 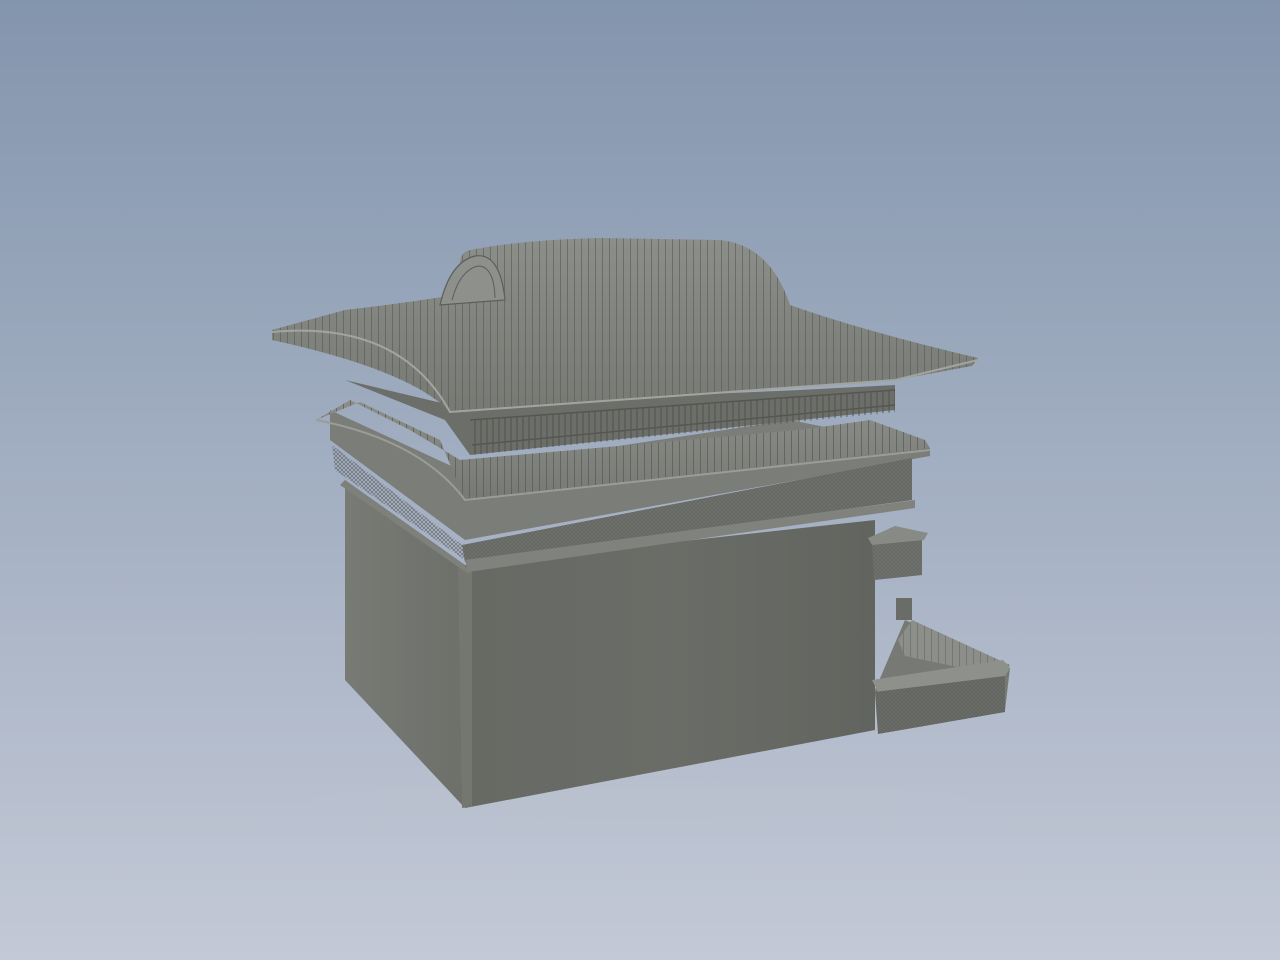 What do you see at coordinates (625, 325) in the screenshot?
I see `upper-roof-tiles` at bounding box center [625, 325].